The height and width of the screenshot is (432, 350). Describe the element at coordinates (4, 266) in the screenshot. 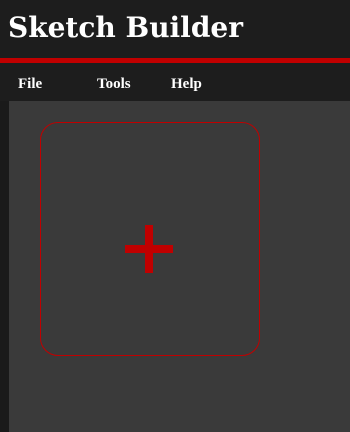

I see `left-edge-strip` at that location.